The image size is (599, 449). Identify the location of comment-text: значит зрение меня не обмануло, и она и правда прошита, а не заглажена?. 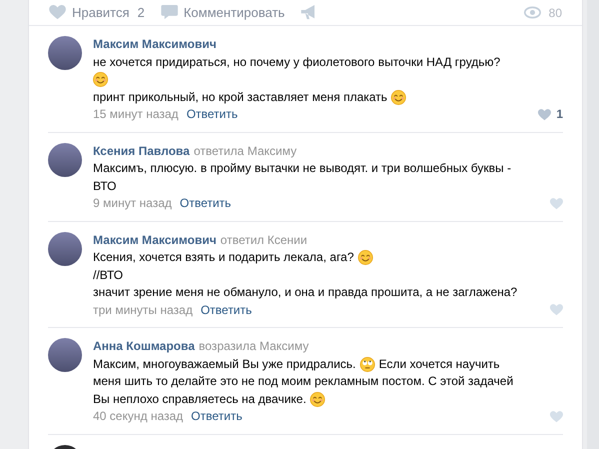
(305, 292).